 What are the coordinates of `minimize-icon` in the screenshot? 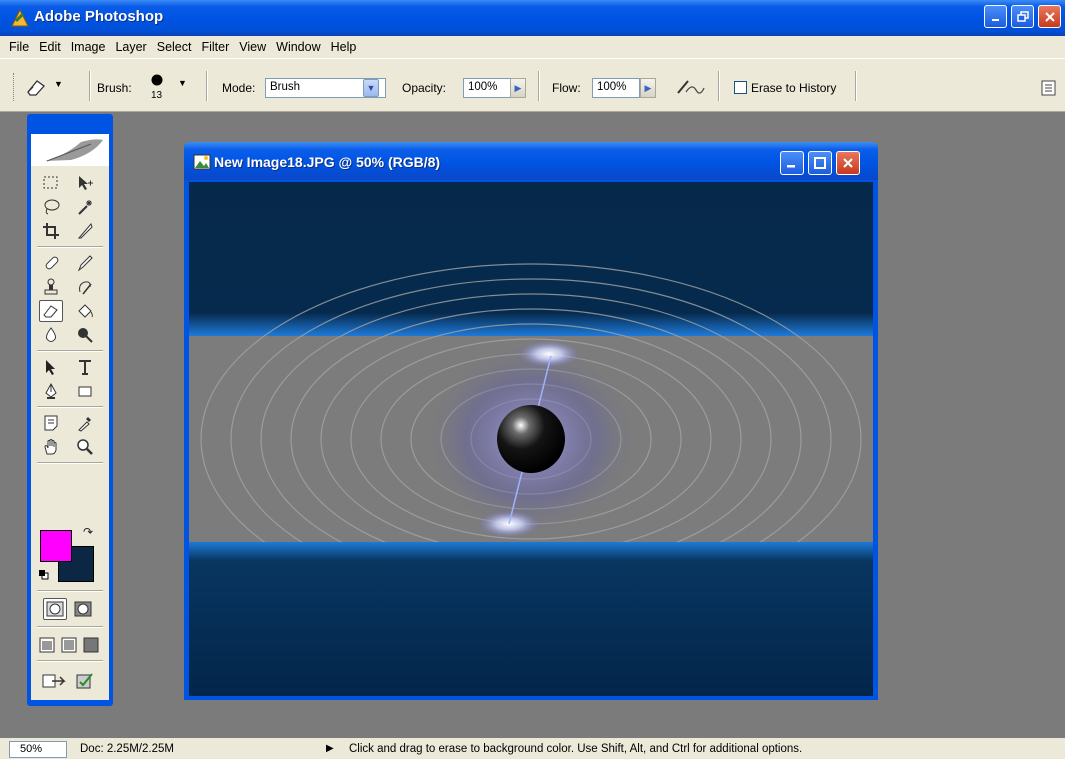 It's located at (791, 166).